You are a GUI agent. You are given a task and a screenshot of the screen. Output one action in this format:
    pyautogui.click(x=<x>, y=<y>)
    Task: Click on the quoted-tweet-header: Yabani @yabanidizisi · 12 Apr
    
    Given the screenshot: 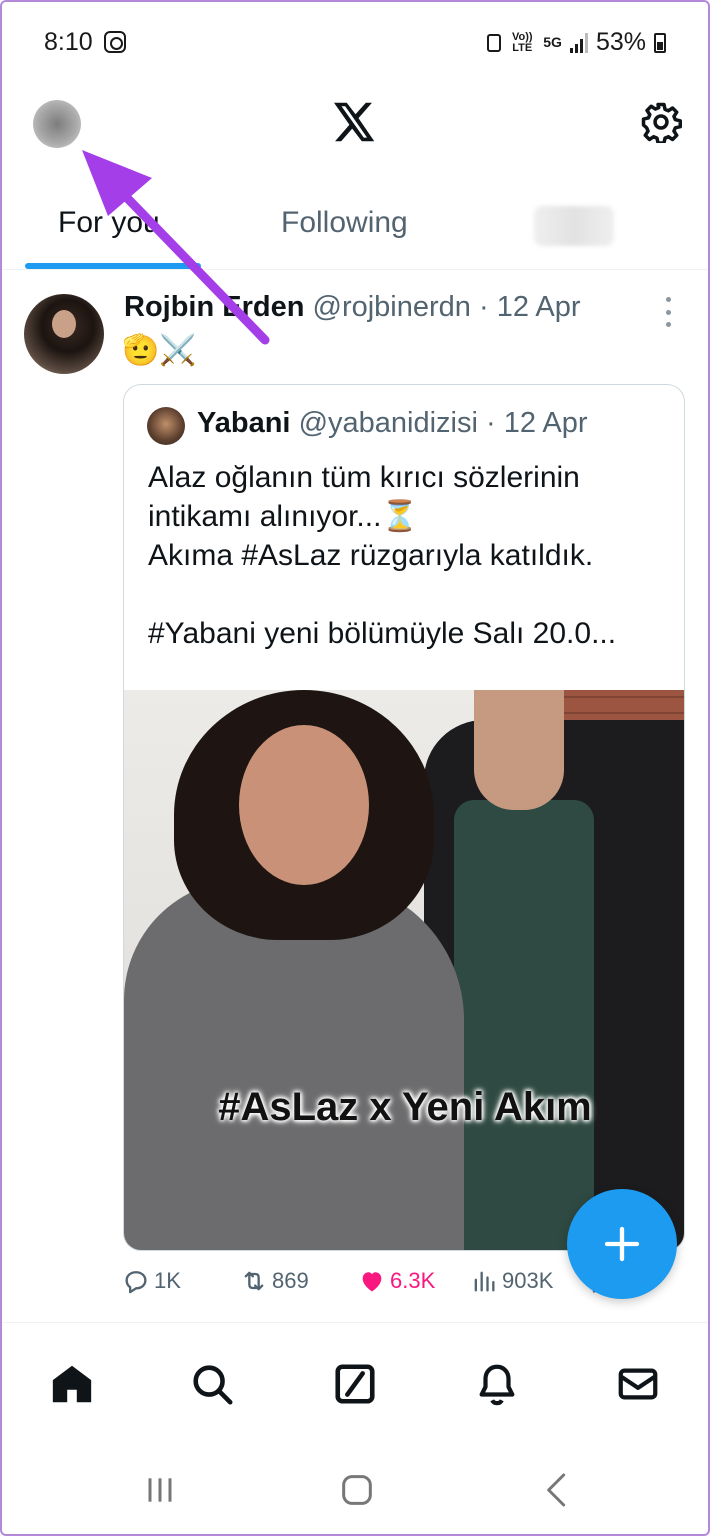 What is the action you would take?
    pyautogui.click(x=392, y=423)
    